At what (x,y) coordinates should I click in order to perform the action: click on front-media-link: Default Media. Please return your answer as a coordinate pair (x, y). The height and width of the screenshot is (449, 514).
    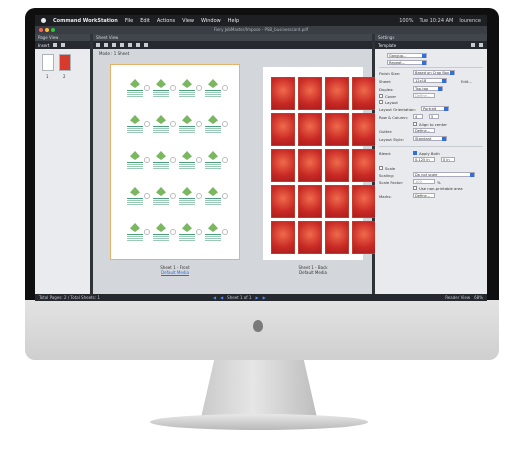
    Looking at the image, I should click on (175, 272).